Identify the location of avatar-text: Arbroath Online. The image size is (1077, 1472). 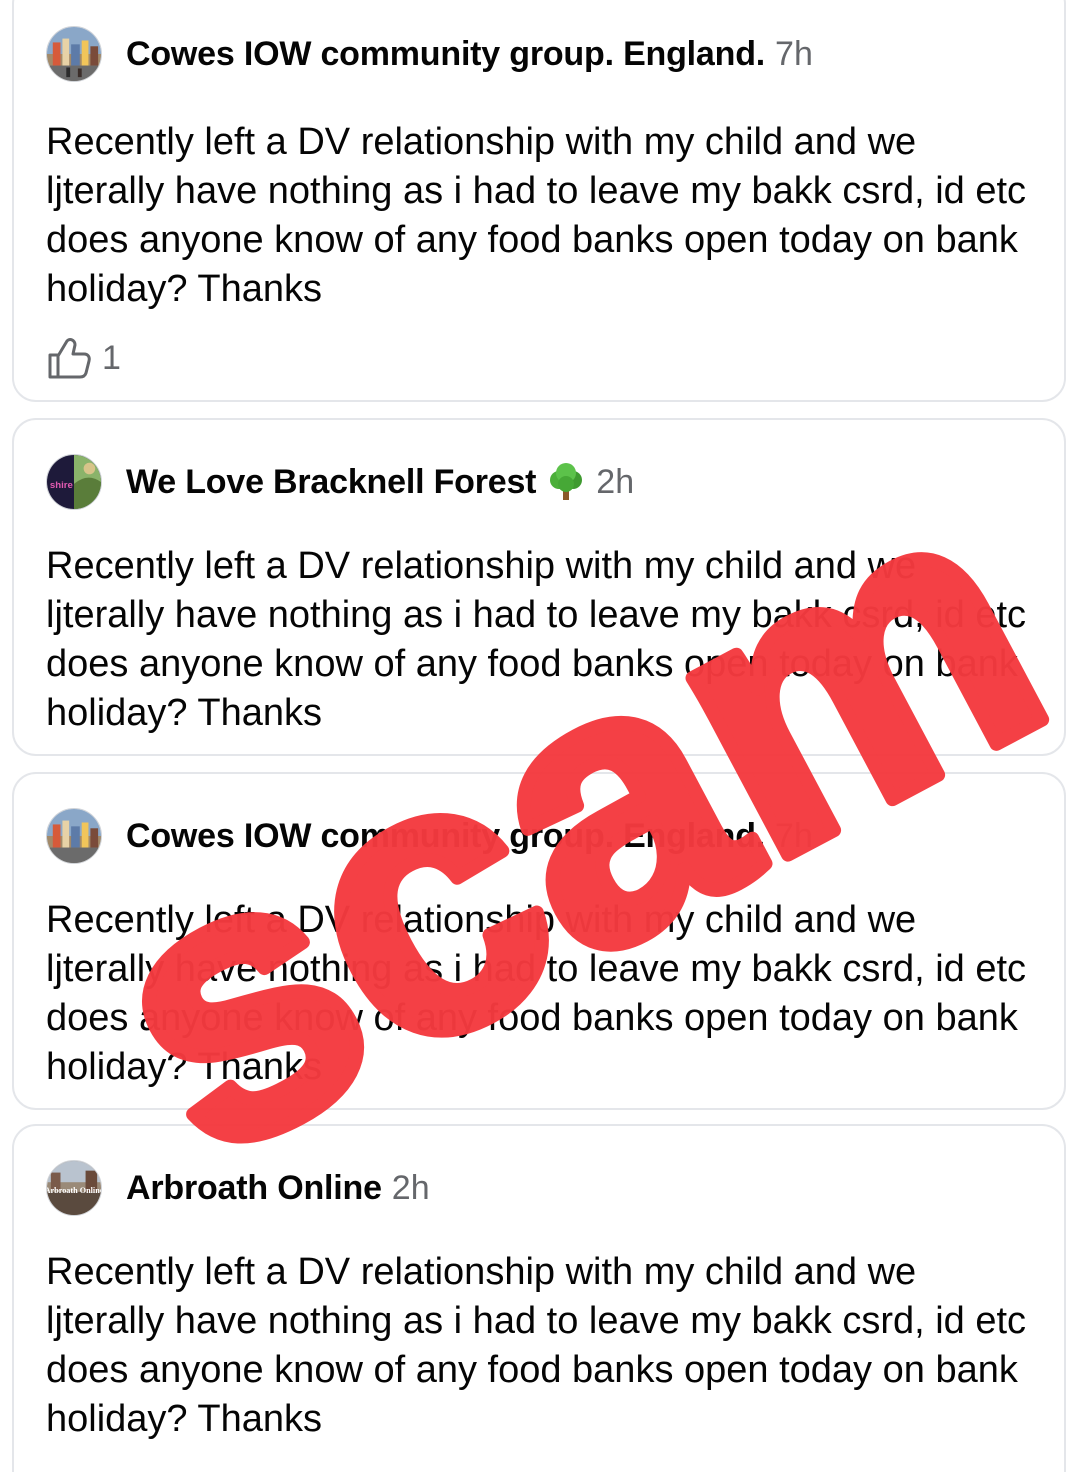
(74, 1190).